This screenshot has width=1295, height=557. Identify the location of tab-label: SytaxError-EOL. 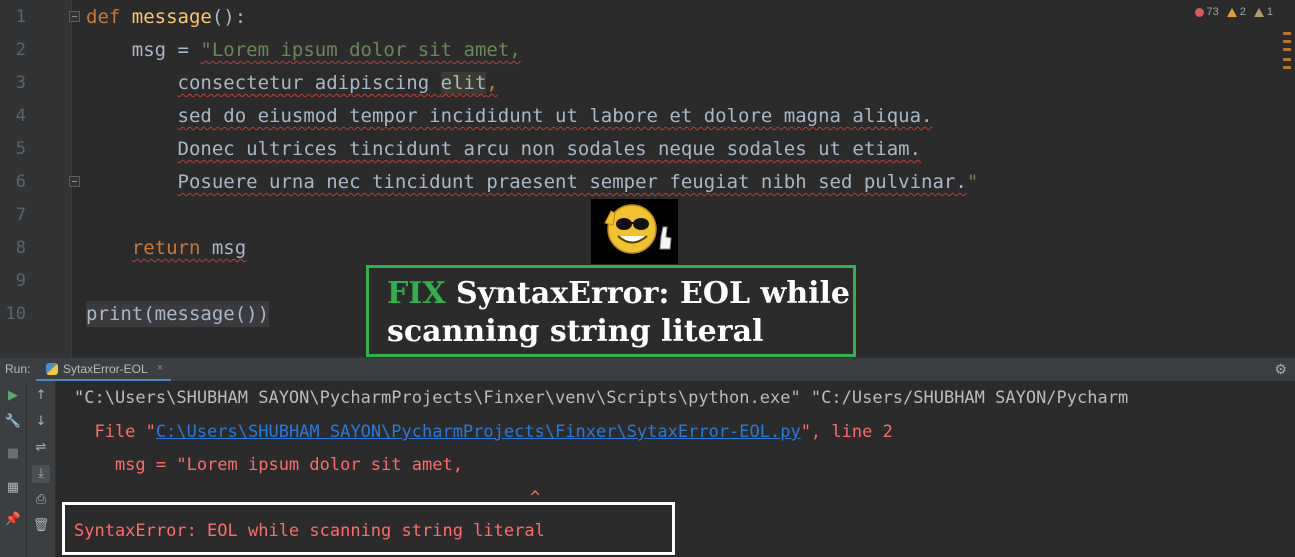
(105, 369).